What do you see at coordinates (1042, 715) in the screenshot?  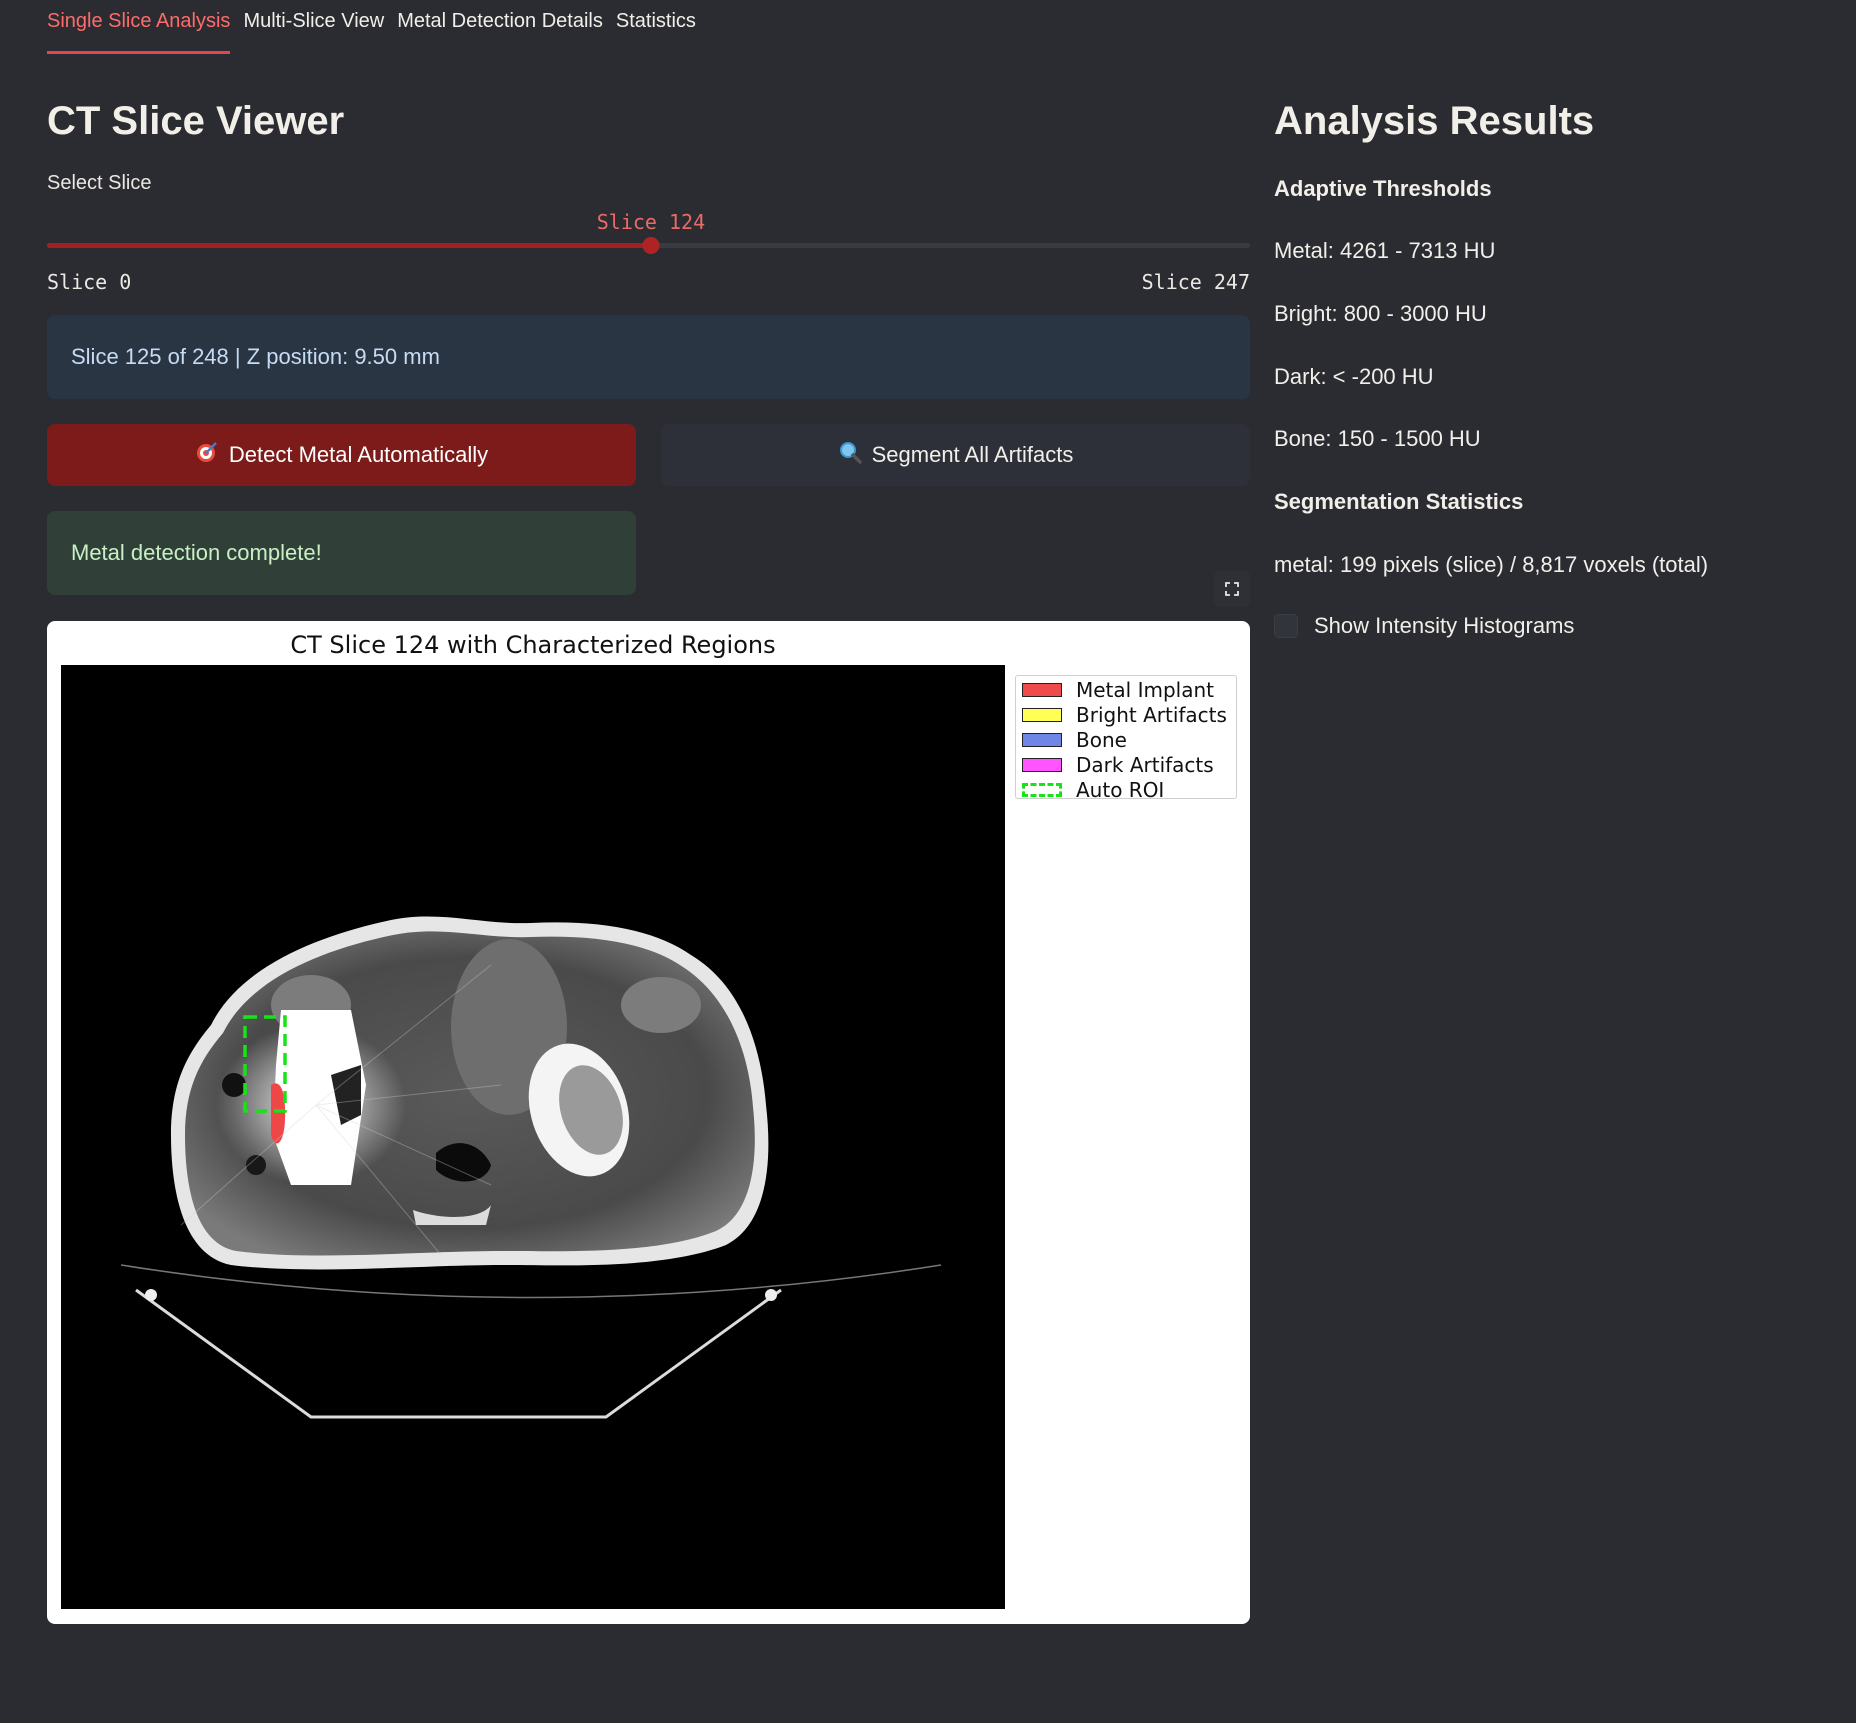 I see `legend-swatch-bright` at bounding box center [1042, 715].